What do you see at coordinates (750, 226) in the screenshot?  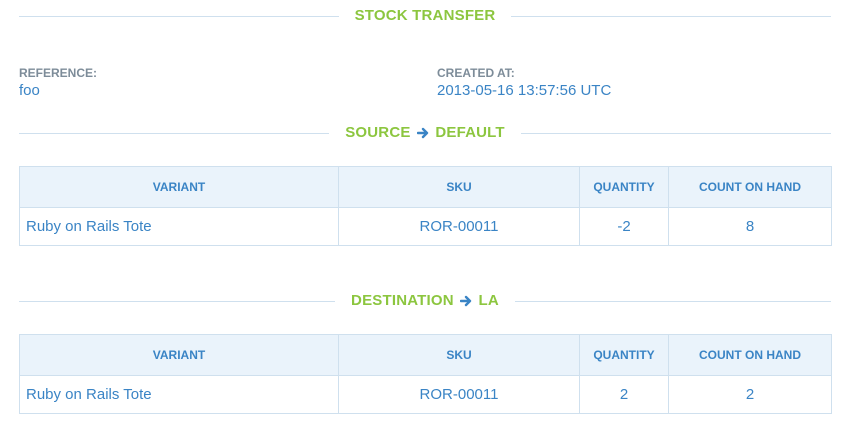 I see `count-on-hand-cell: 8` at bounding box center [750, 226].